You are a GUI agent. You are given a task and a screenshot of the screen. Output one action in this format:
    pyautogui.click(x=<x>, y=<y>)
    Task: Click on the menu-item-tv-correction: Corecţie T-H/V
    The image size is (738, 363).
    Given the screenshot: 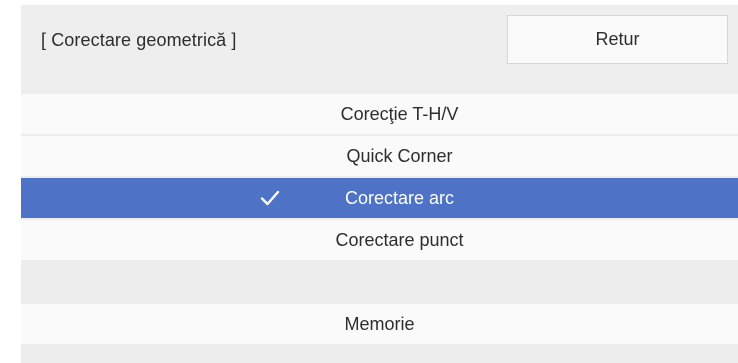 What is the action you would take?
    pyautogui.click(x=379, y=114)
    